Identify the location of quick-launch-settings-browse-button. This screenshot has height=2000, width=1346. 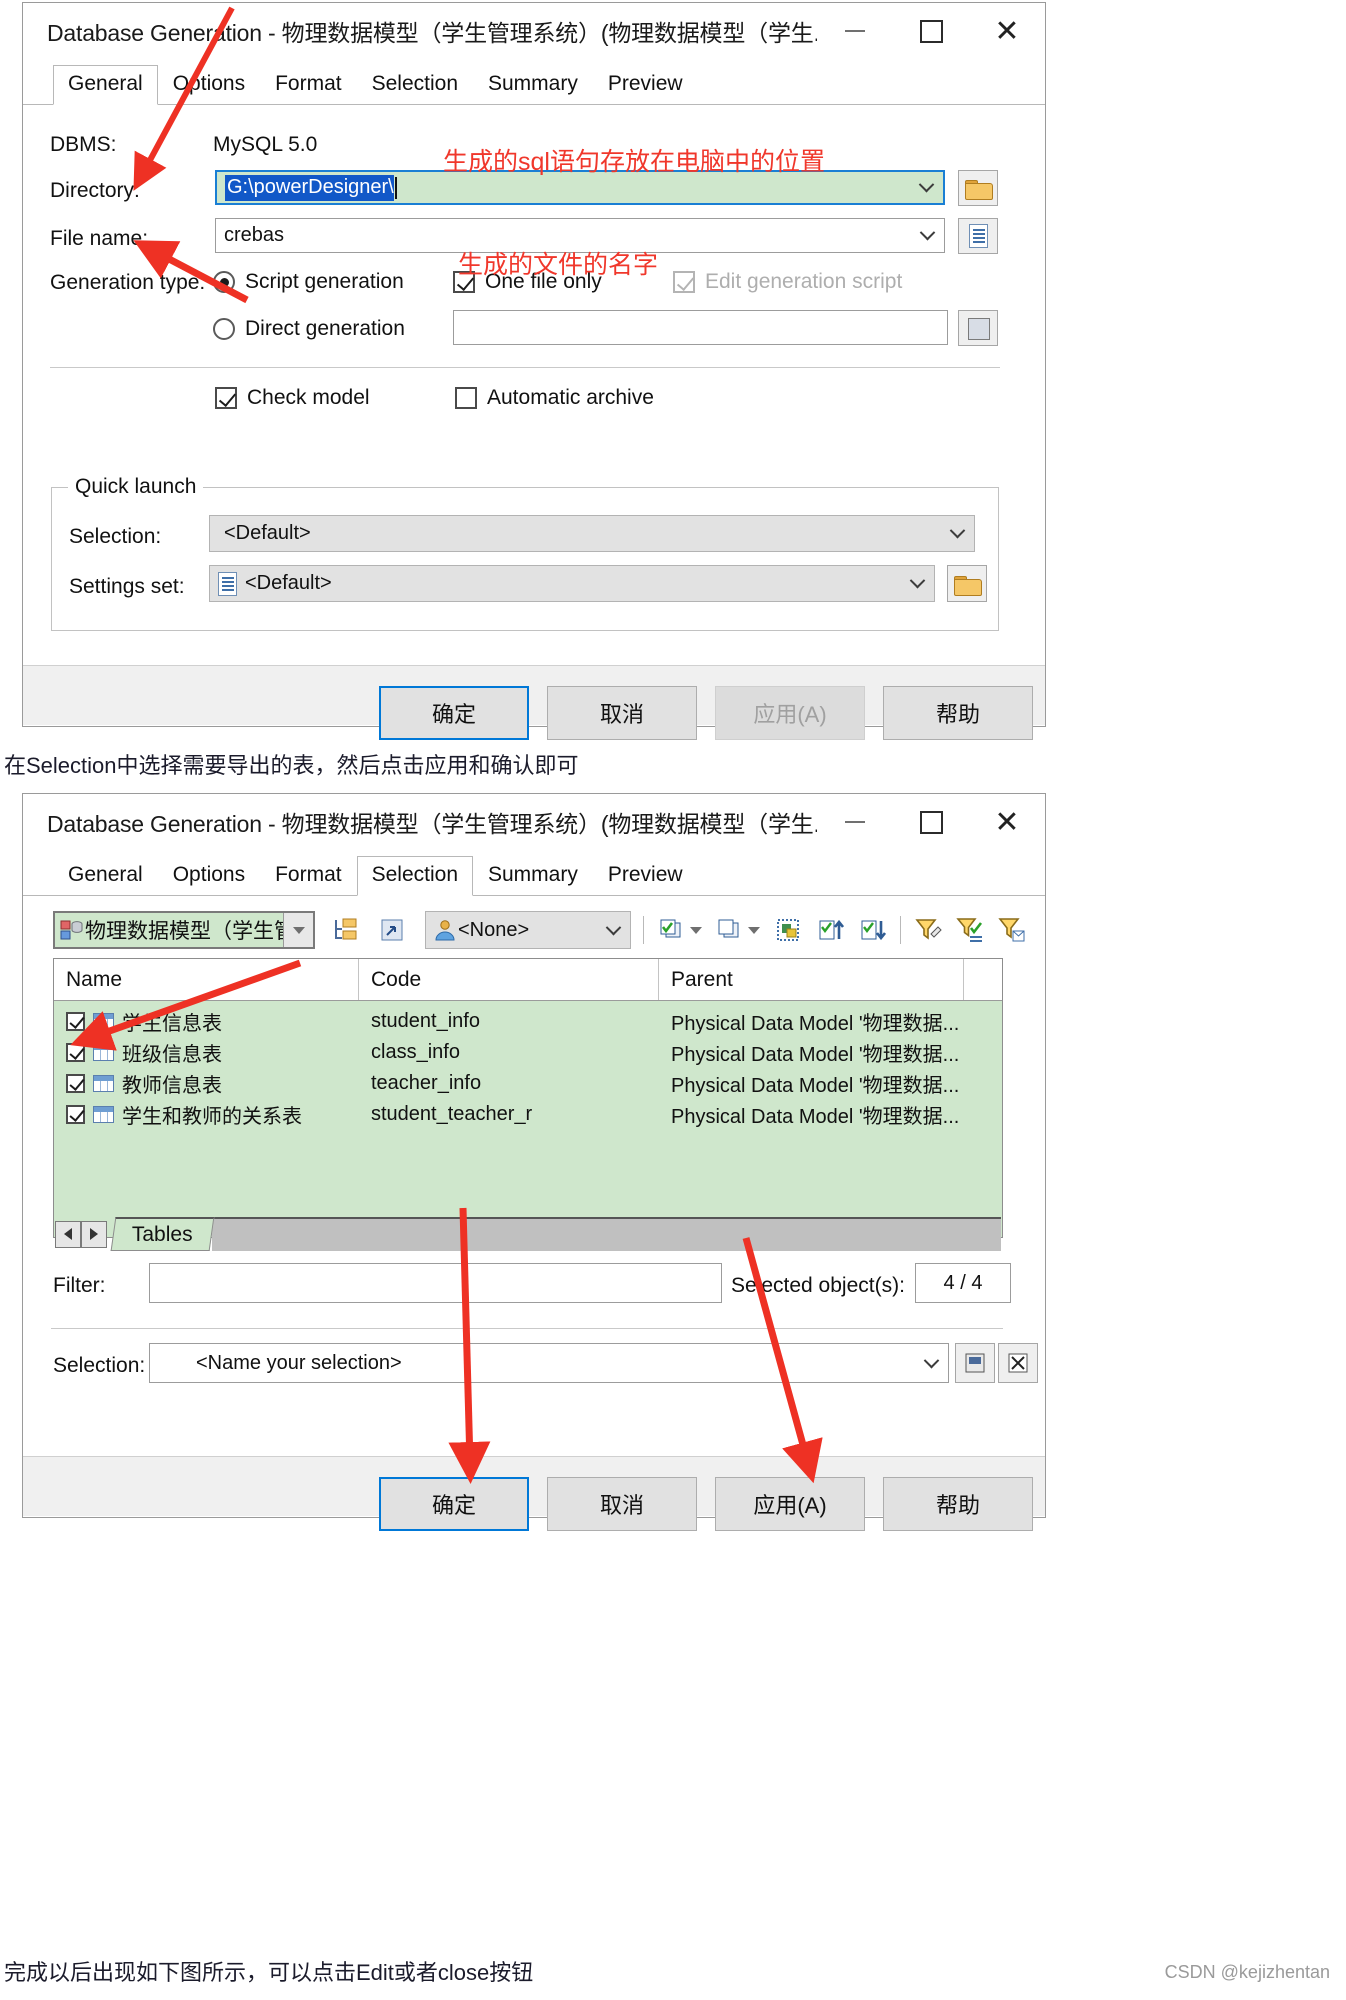
(967, 583).